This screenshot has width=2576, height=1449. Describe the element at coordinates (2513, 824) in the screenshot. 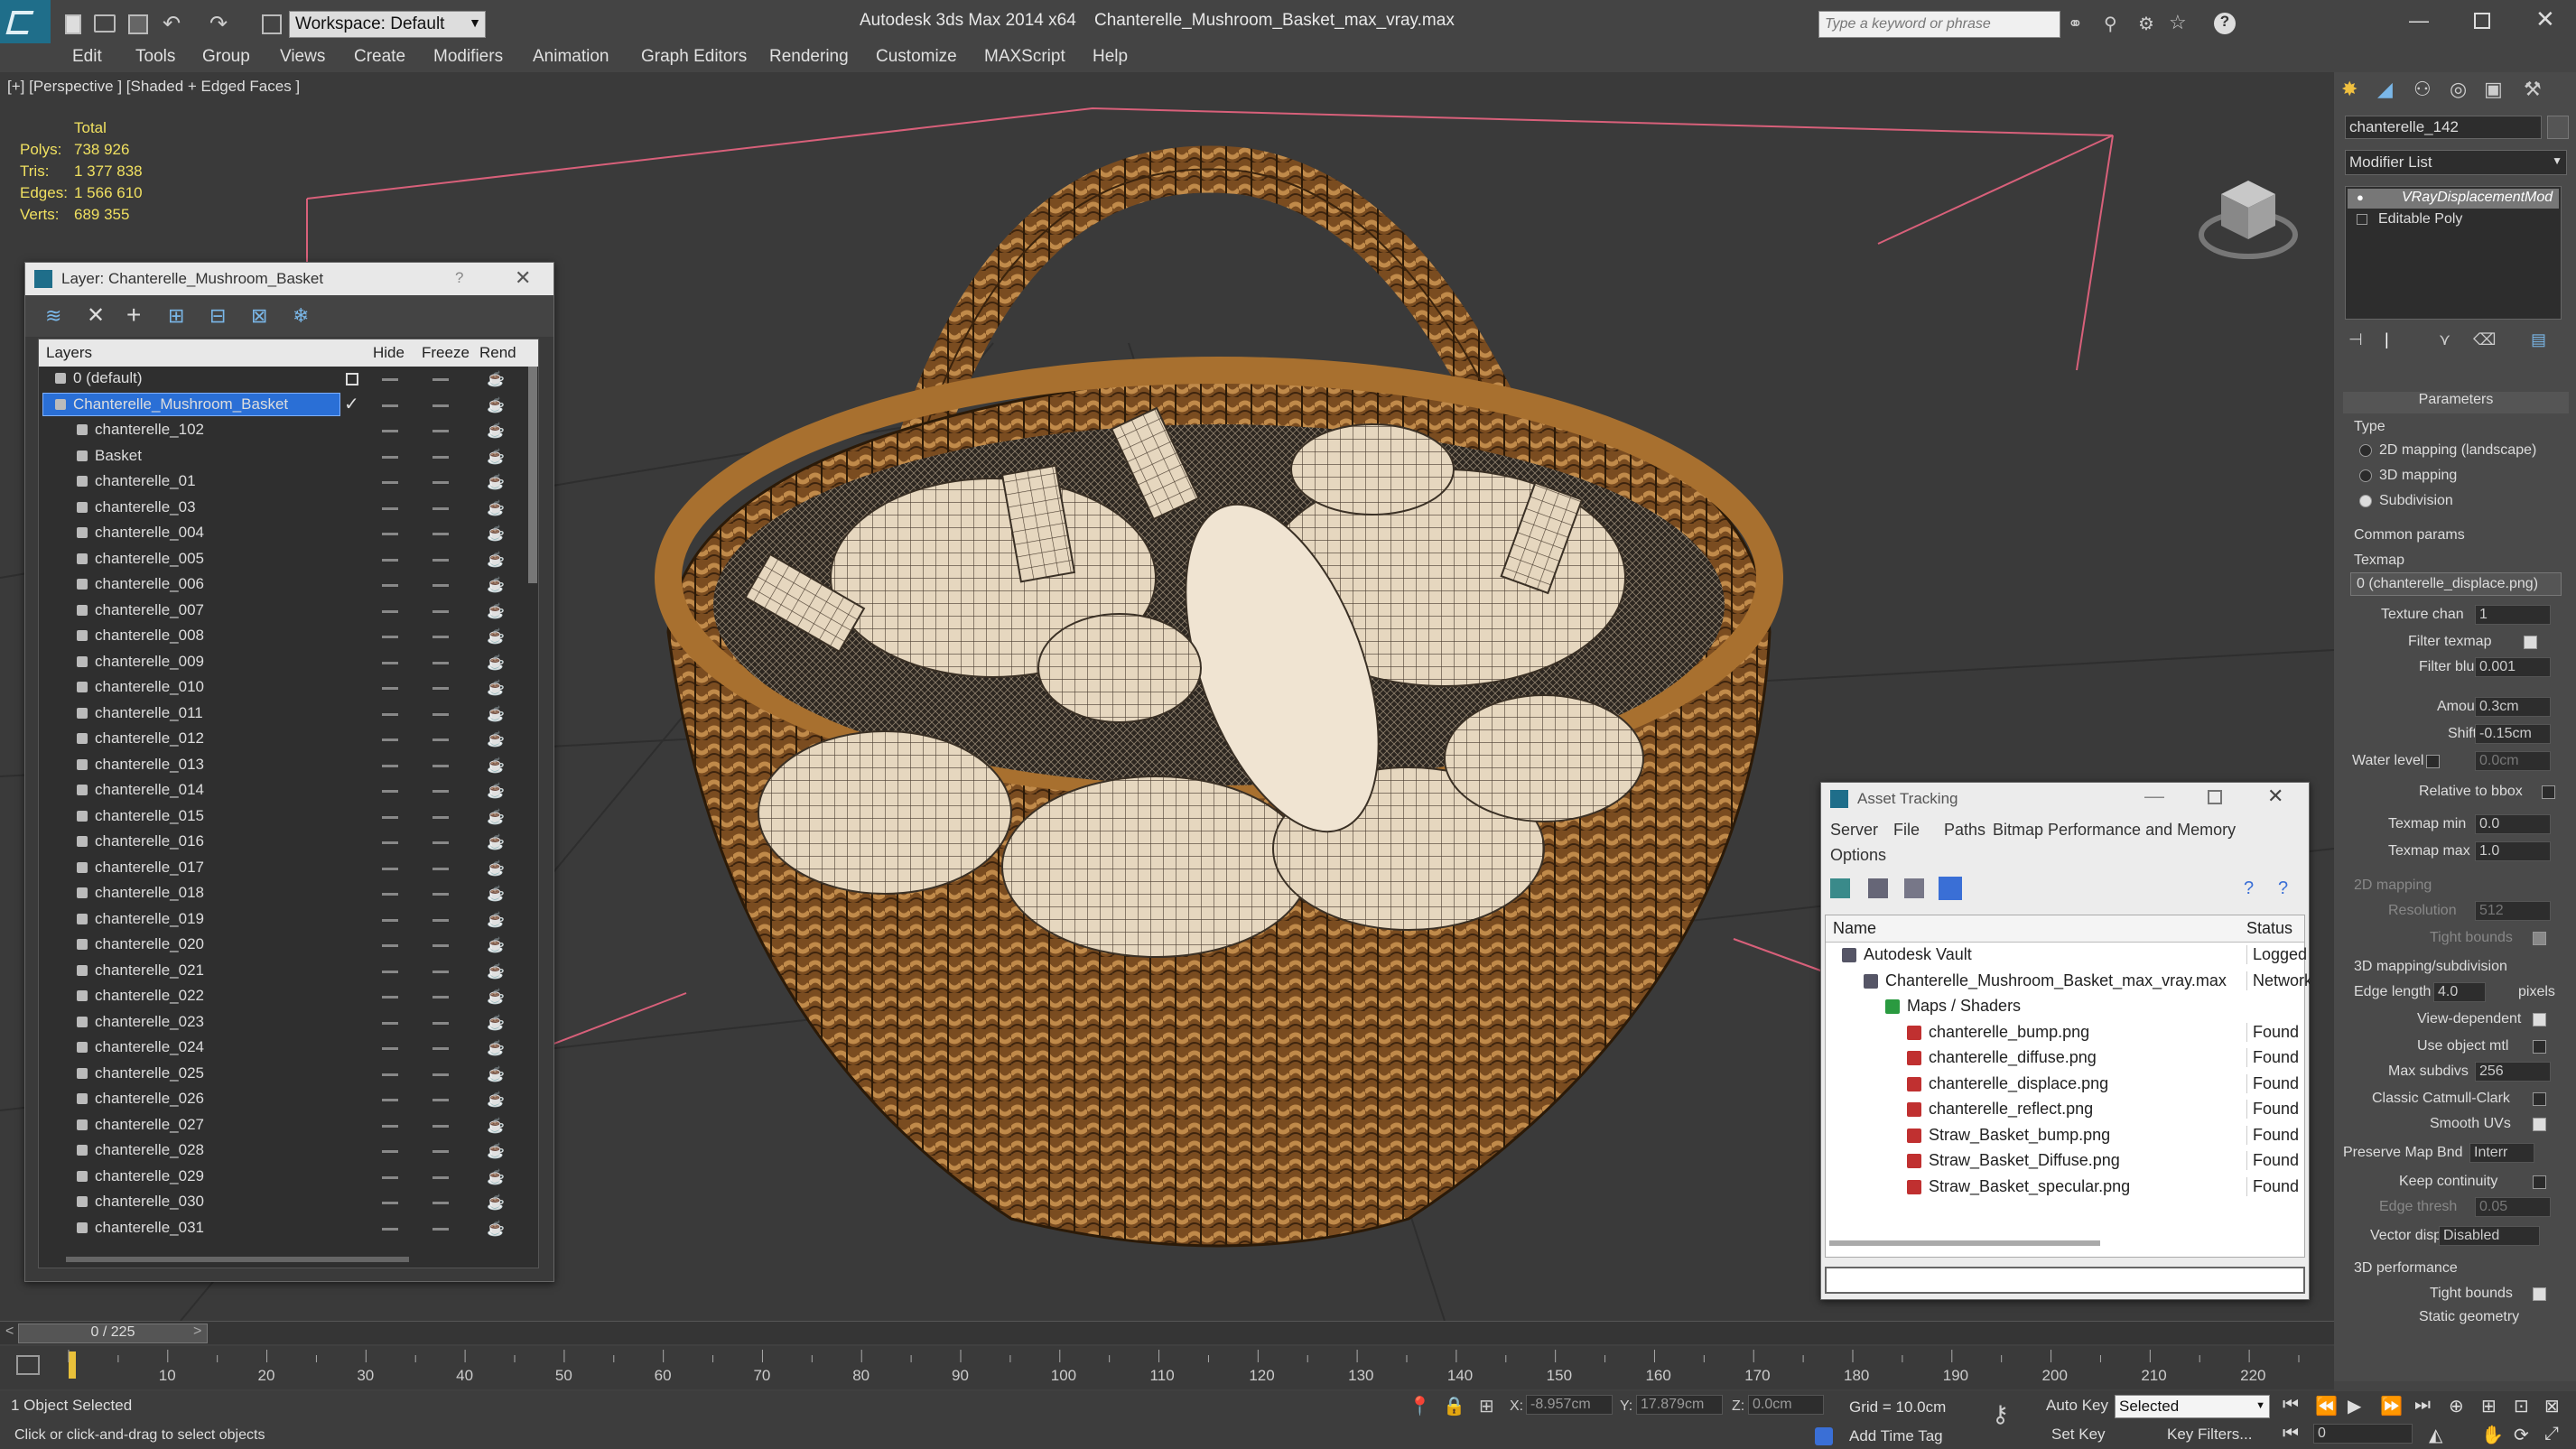

I see `texmap-min-spinner: 0.0` at that location.